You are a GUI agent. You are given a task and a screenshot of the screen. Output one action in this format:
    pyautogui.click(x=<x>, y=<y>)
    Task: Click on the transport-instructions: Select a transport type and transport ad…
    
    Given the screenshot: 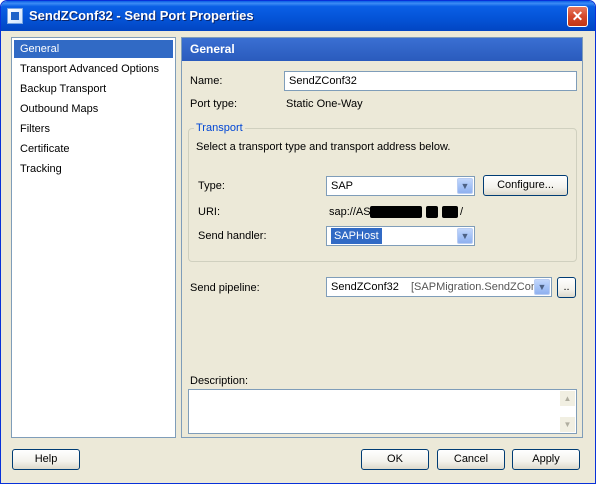 What is the action you would take?
    pyautogui.click(x=323, y=147)
    